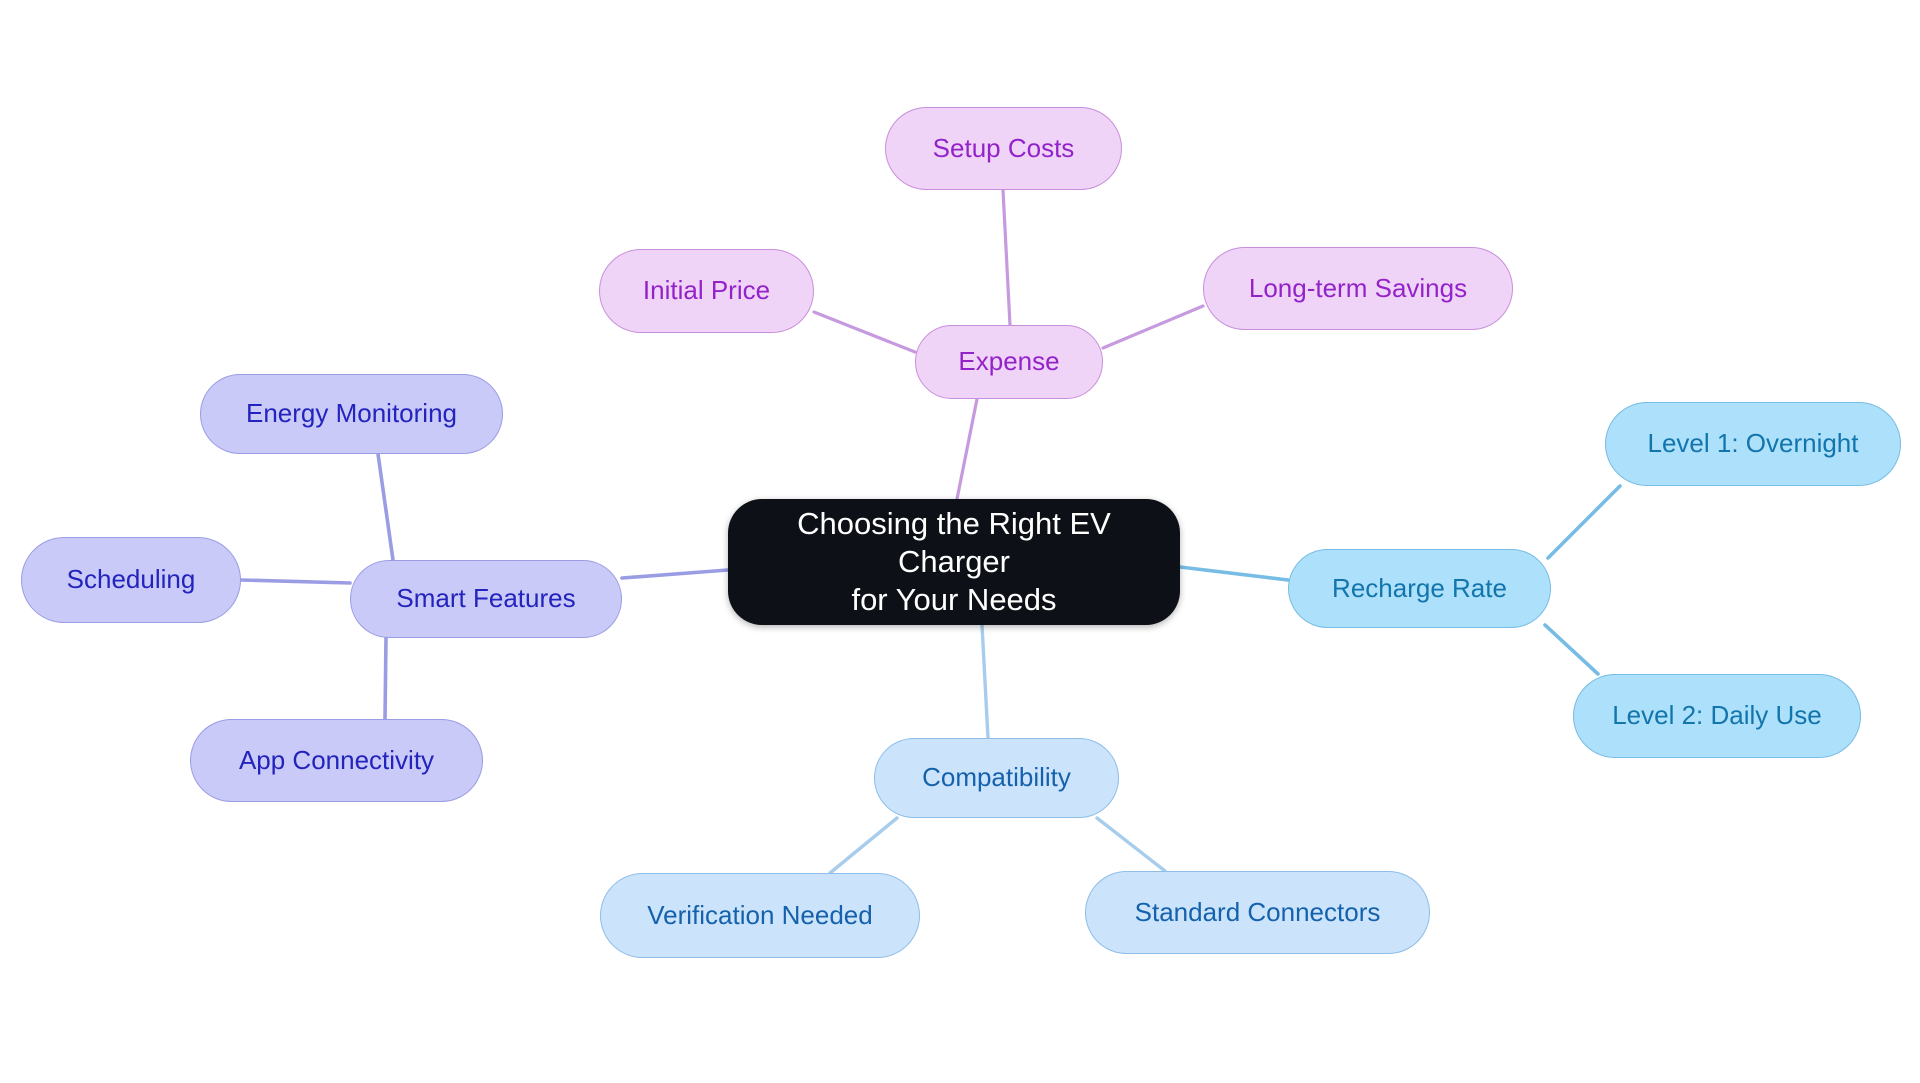 The width and height of the screenshot is (1920, 1083). What do you see at coordinates (1131, 844) in the screenshot?
I see `edge-compat-to-standard-connectors` at bounding box center [1131, 844].